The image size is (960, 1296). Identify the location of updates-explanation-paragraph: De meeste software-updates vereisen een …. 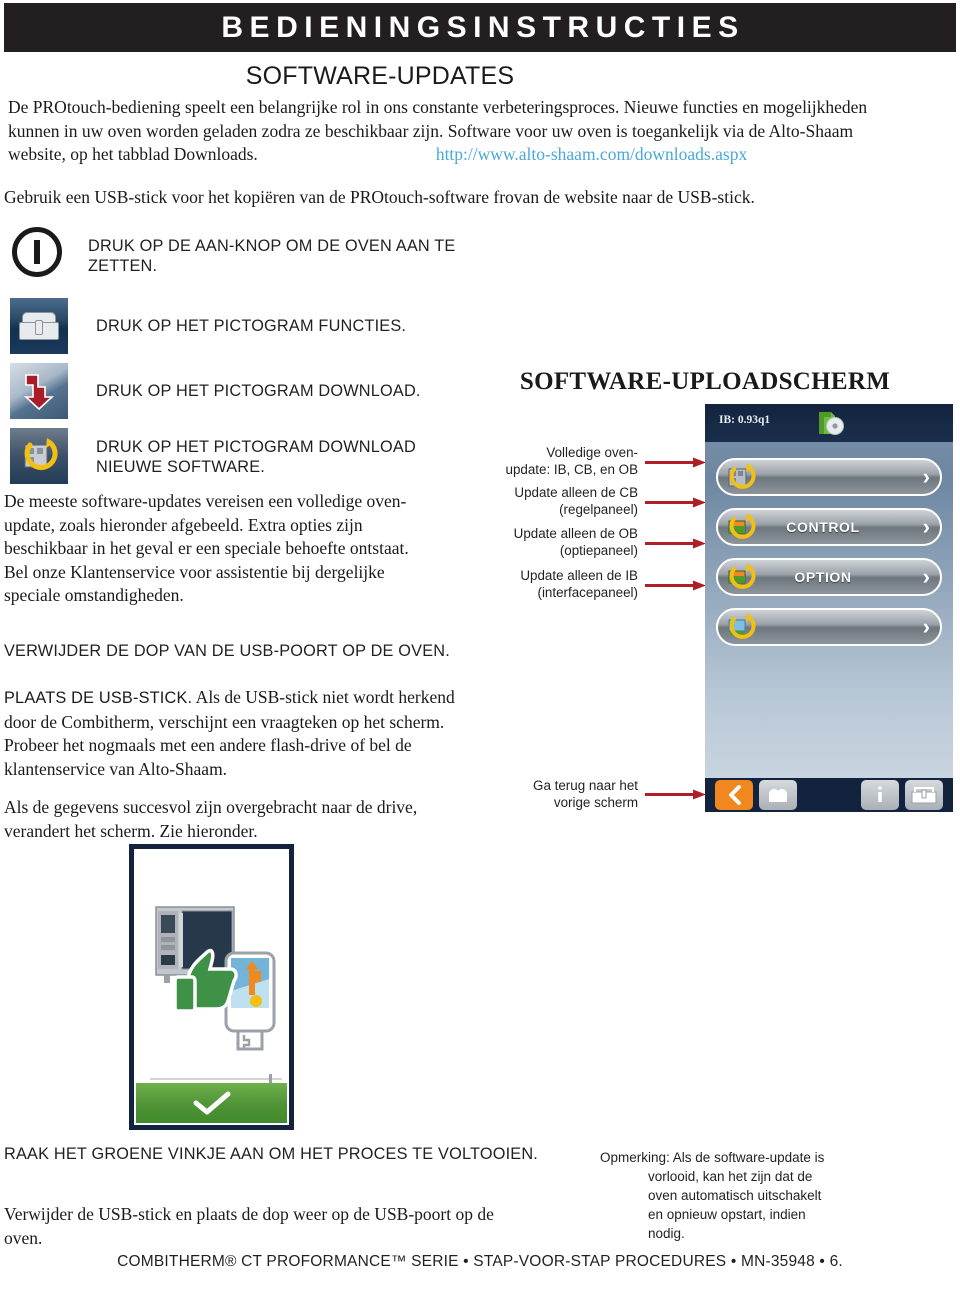
(206, 548).